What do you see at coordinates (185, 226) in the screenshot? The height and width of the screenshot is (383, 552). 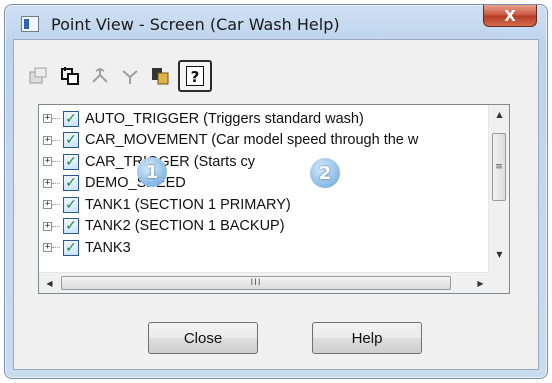 I see `tree-item-label: TANK2 (SECTION 1 BACKUP)` at bounding box center [185, 226].